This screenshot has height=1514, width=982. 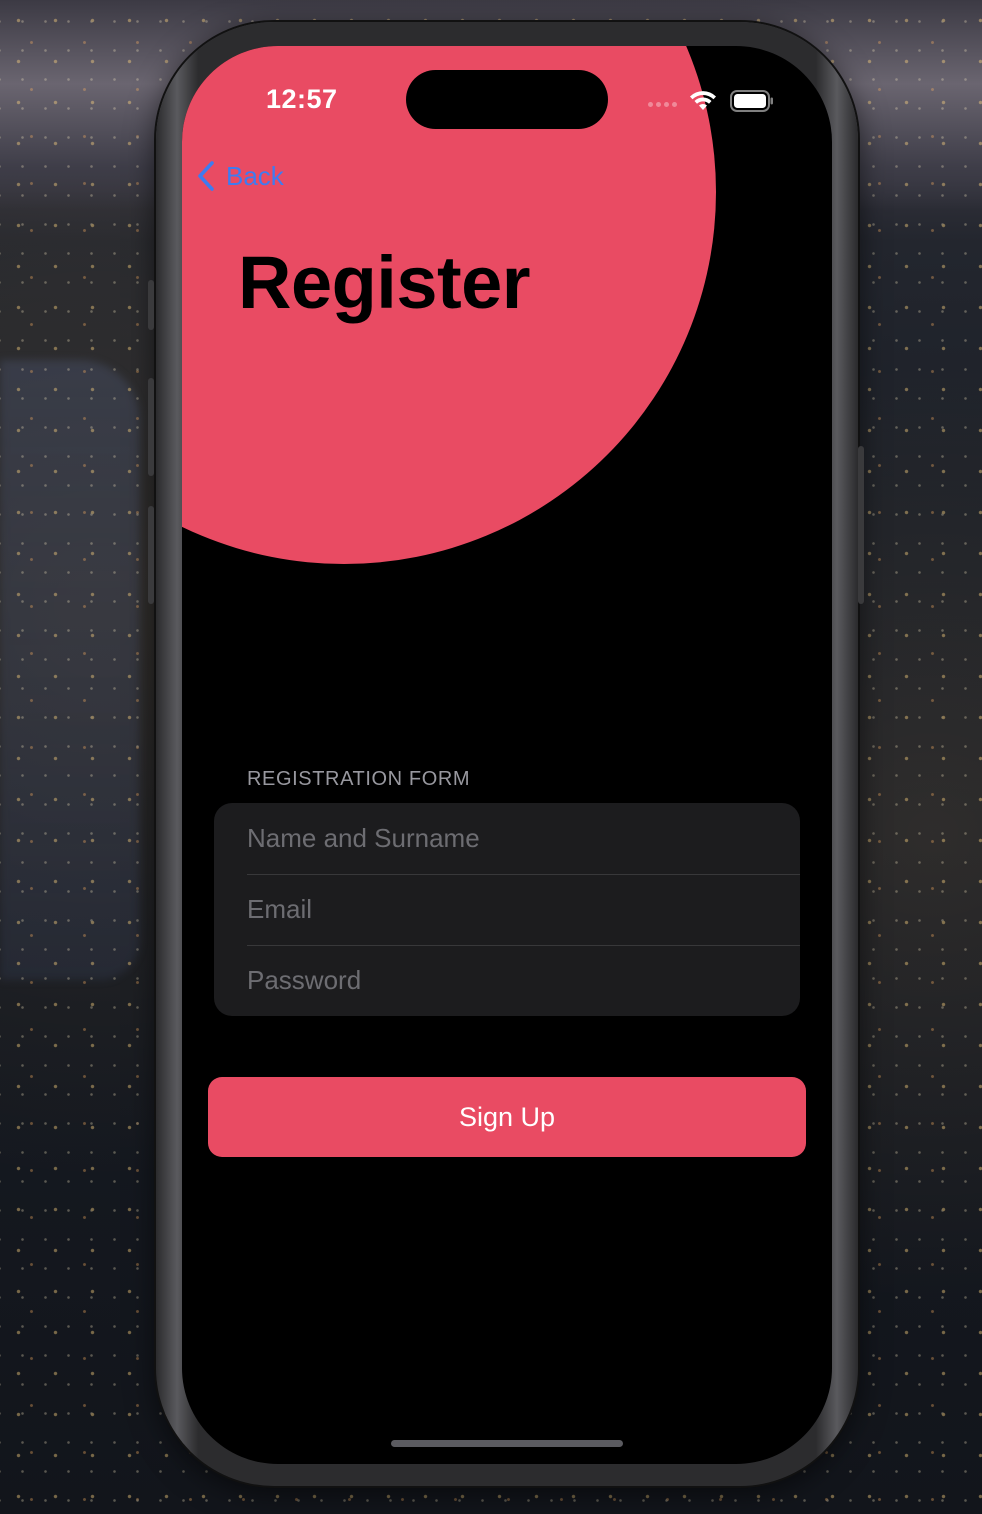 I want to click on page-title: Register, so click(x=384, y=282).